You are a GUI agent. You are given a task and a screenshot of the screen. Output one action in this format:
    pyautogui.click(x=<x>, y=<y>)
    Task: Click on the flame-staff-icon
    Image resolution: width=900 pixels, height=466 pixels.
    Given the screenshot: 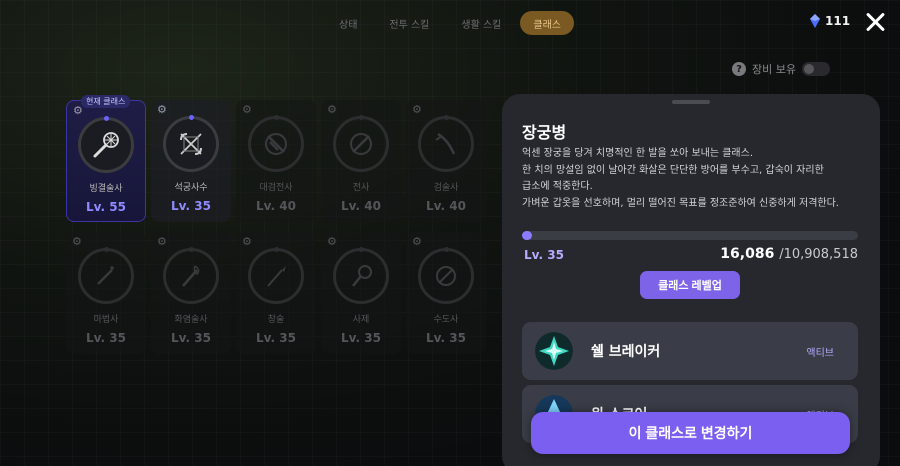 What is the action you would take?
    pyautogui.click(x=191, y=276)
    